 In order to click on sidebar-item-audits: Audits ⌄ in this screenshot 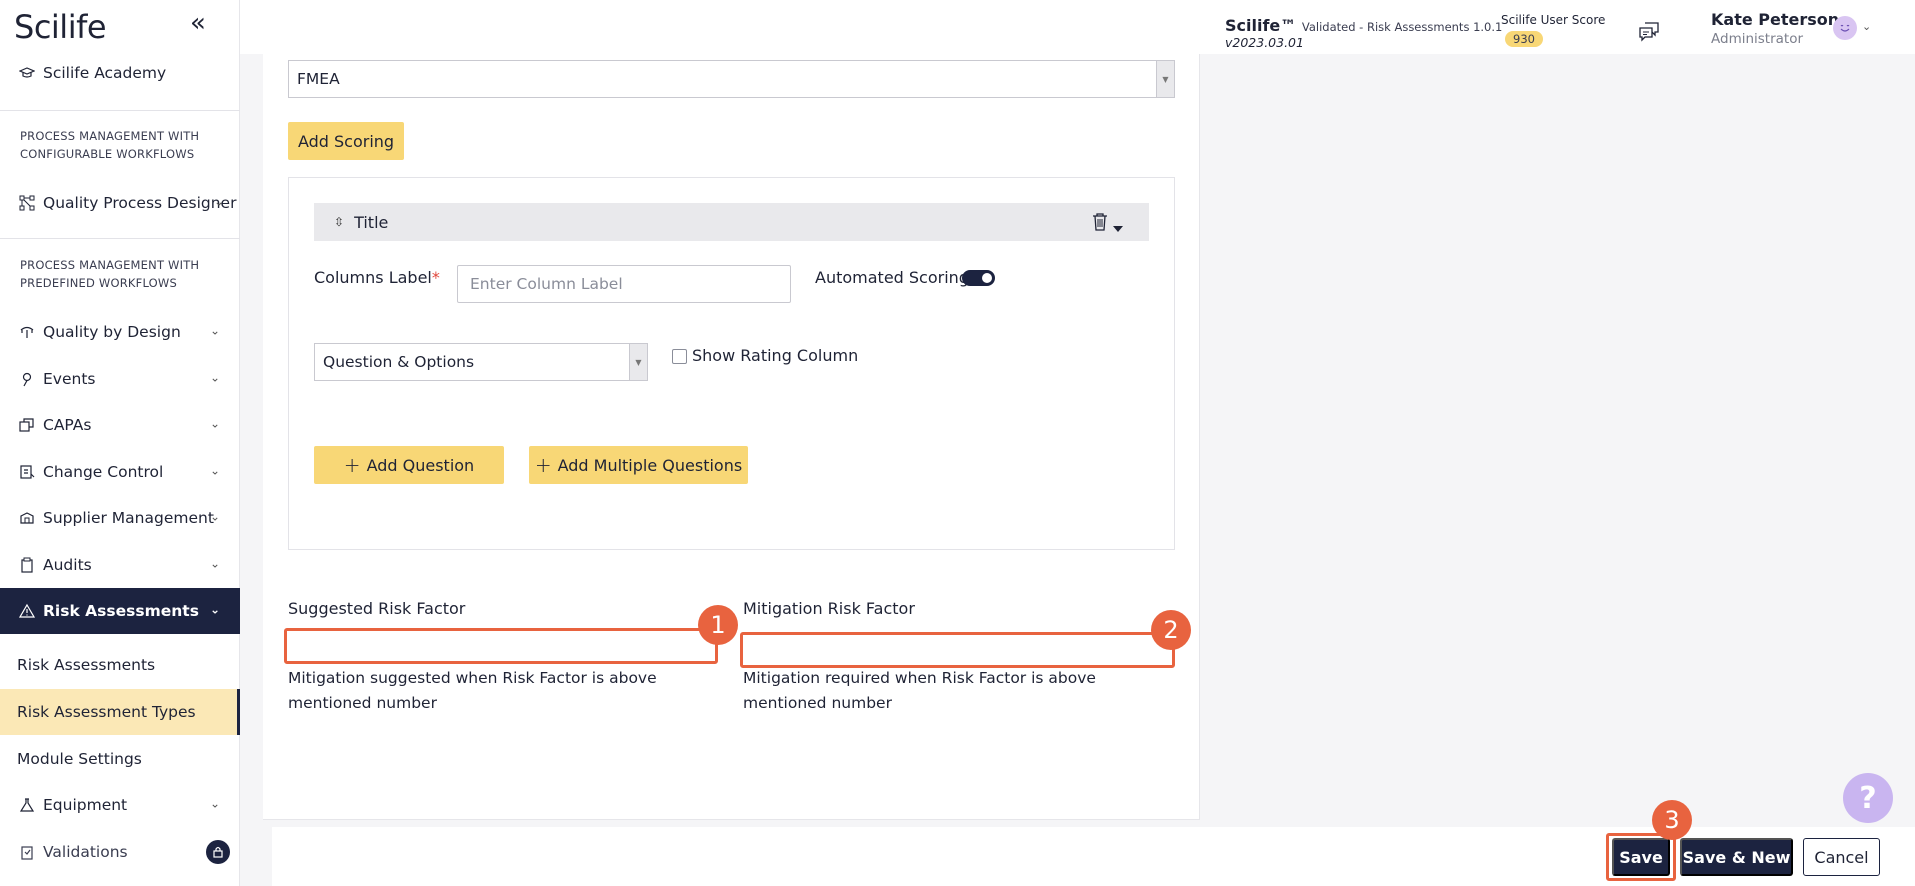, I will do `click(120, 565)`.